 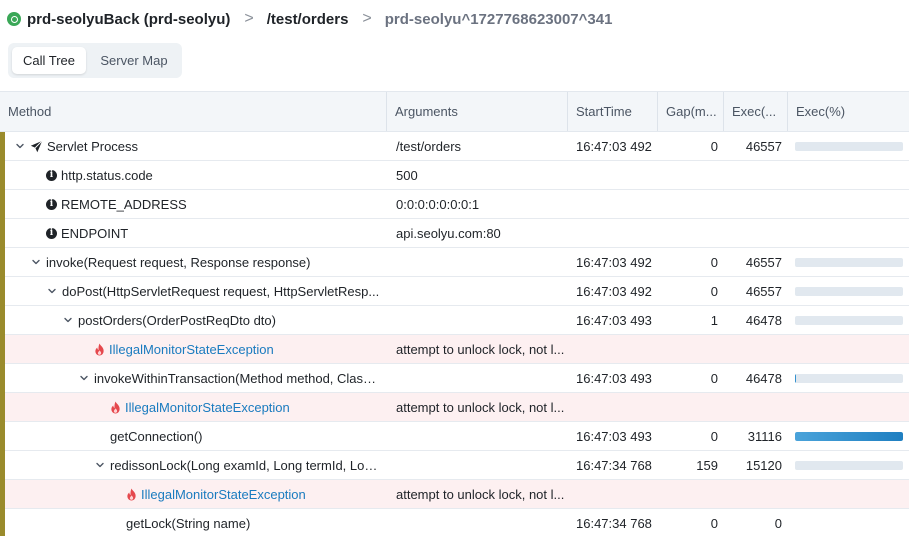 I want to click on tab-server-map: Server Map, so click(x=134, y=60).